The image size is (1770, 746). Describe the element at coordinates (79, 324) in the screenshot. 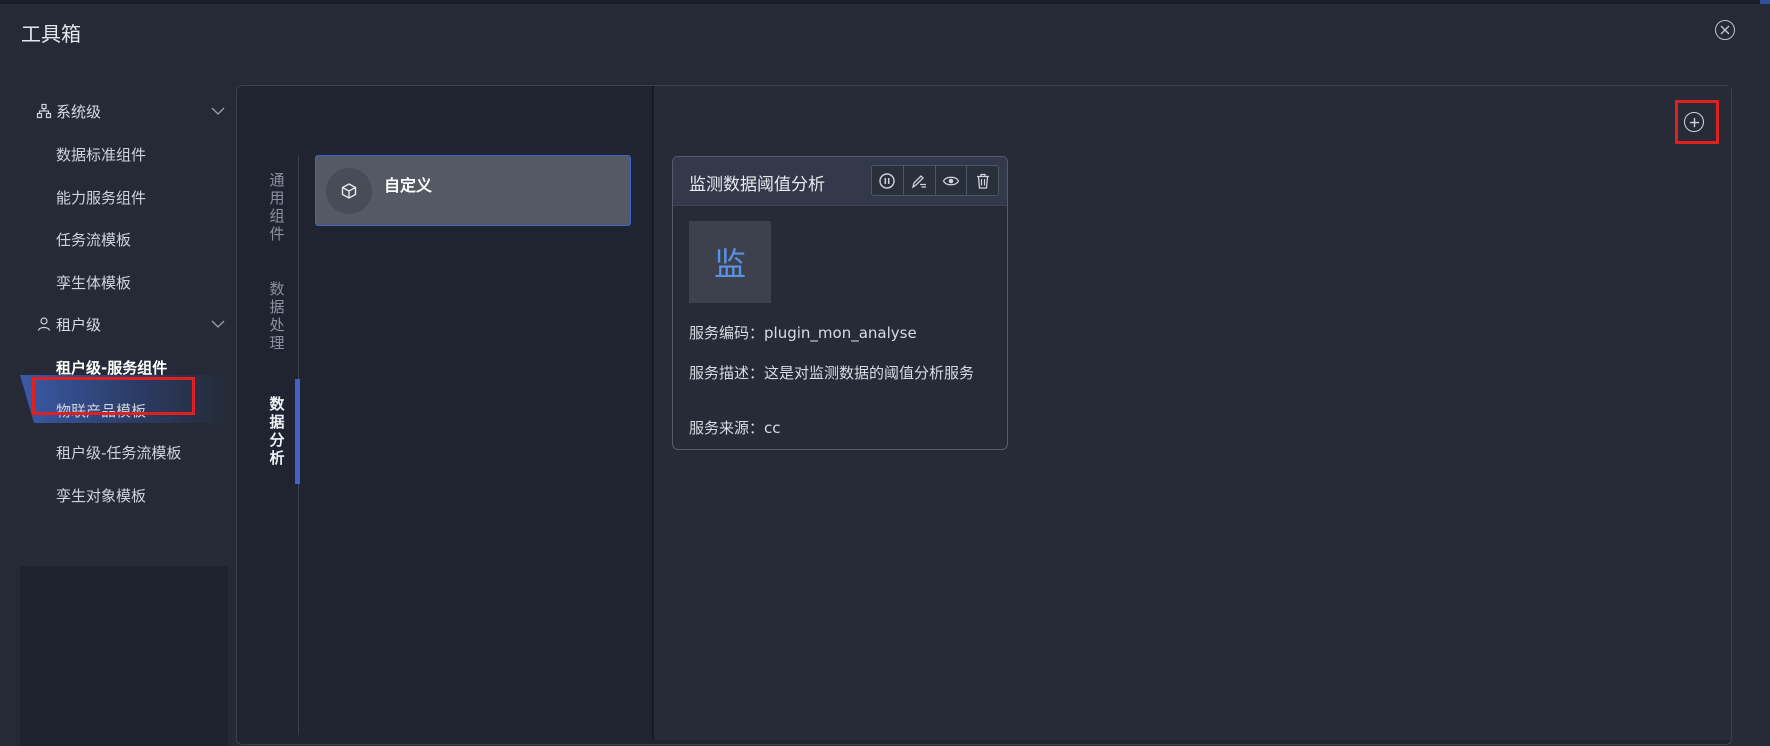

I see `sidebar-group-label: 租户级` at that location.